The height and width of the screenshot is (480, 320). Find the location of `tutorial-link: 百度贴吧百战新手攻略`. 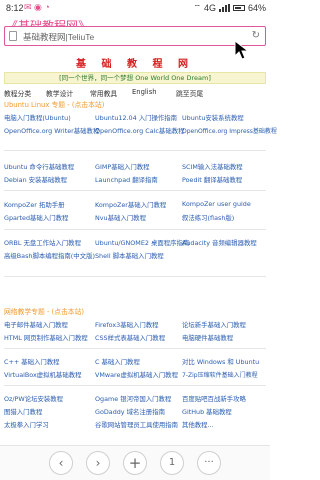

tutorial-link: 百度贴吧百战新手攻略 is located at coordinates (214, 398).